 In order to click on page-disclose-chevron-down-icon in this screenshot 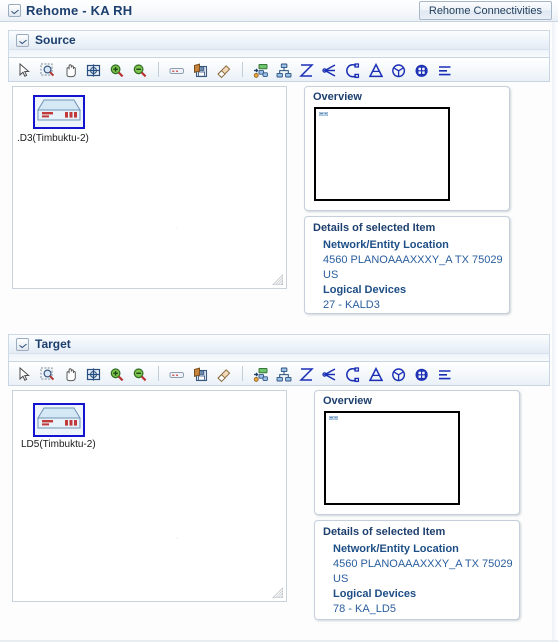, I will do `click(14, 10)`.